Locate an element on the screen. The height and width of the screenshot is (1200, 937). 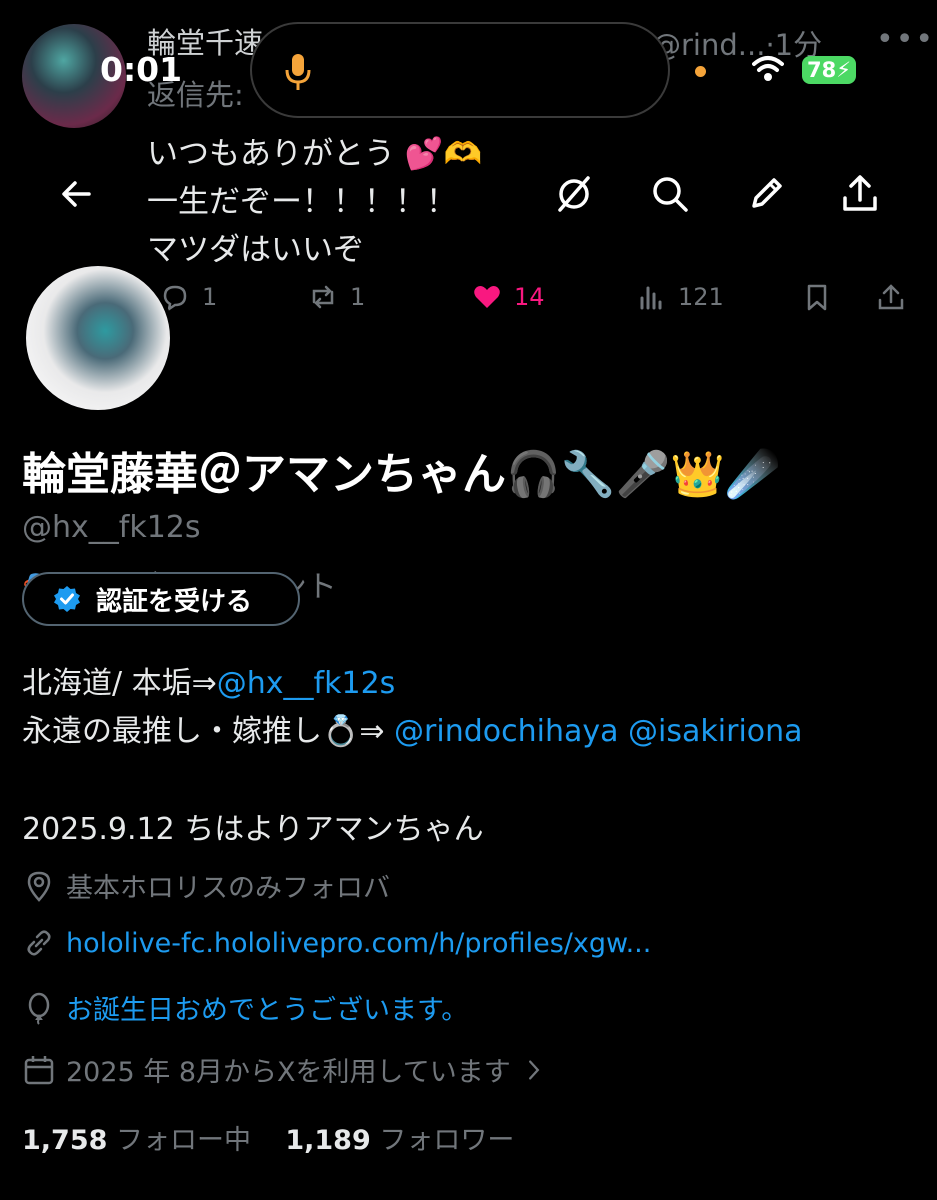
birthday-link: お誕生日おめでとうございます。 is located at coordinates (267, 1007).